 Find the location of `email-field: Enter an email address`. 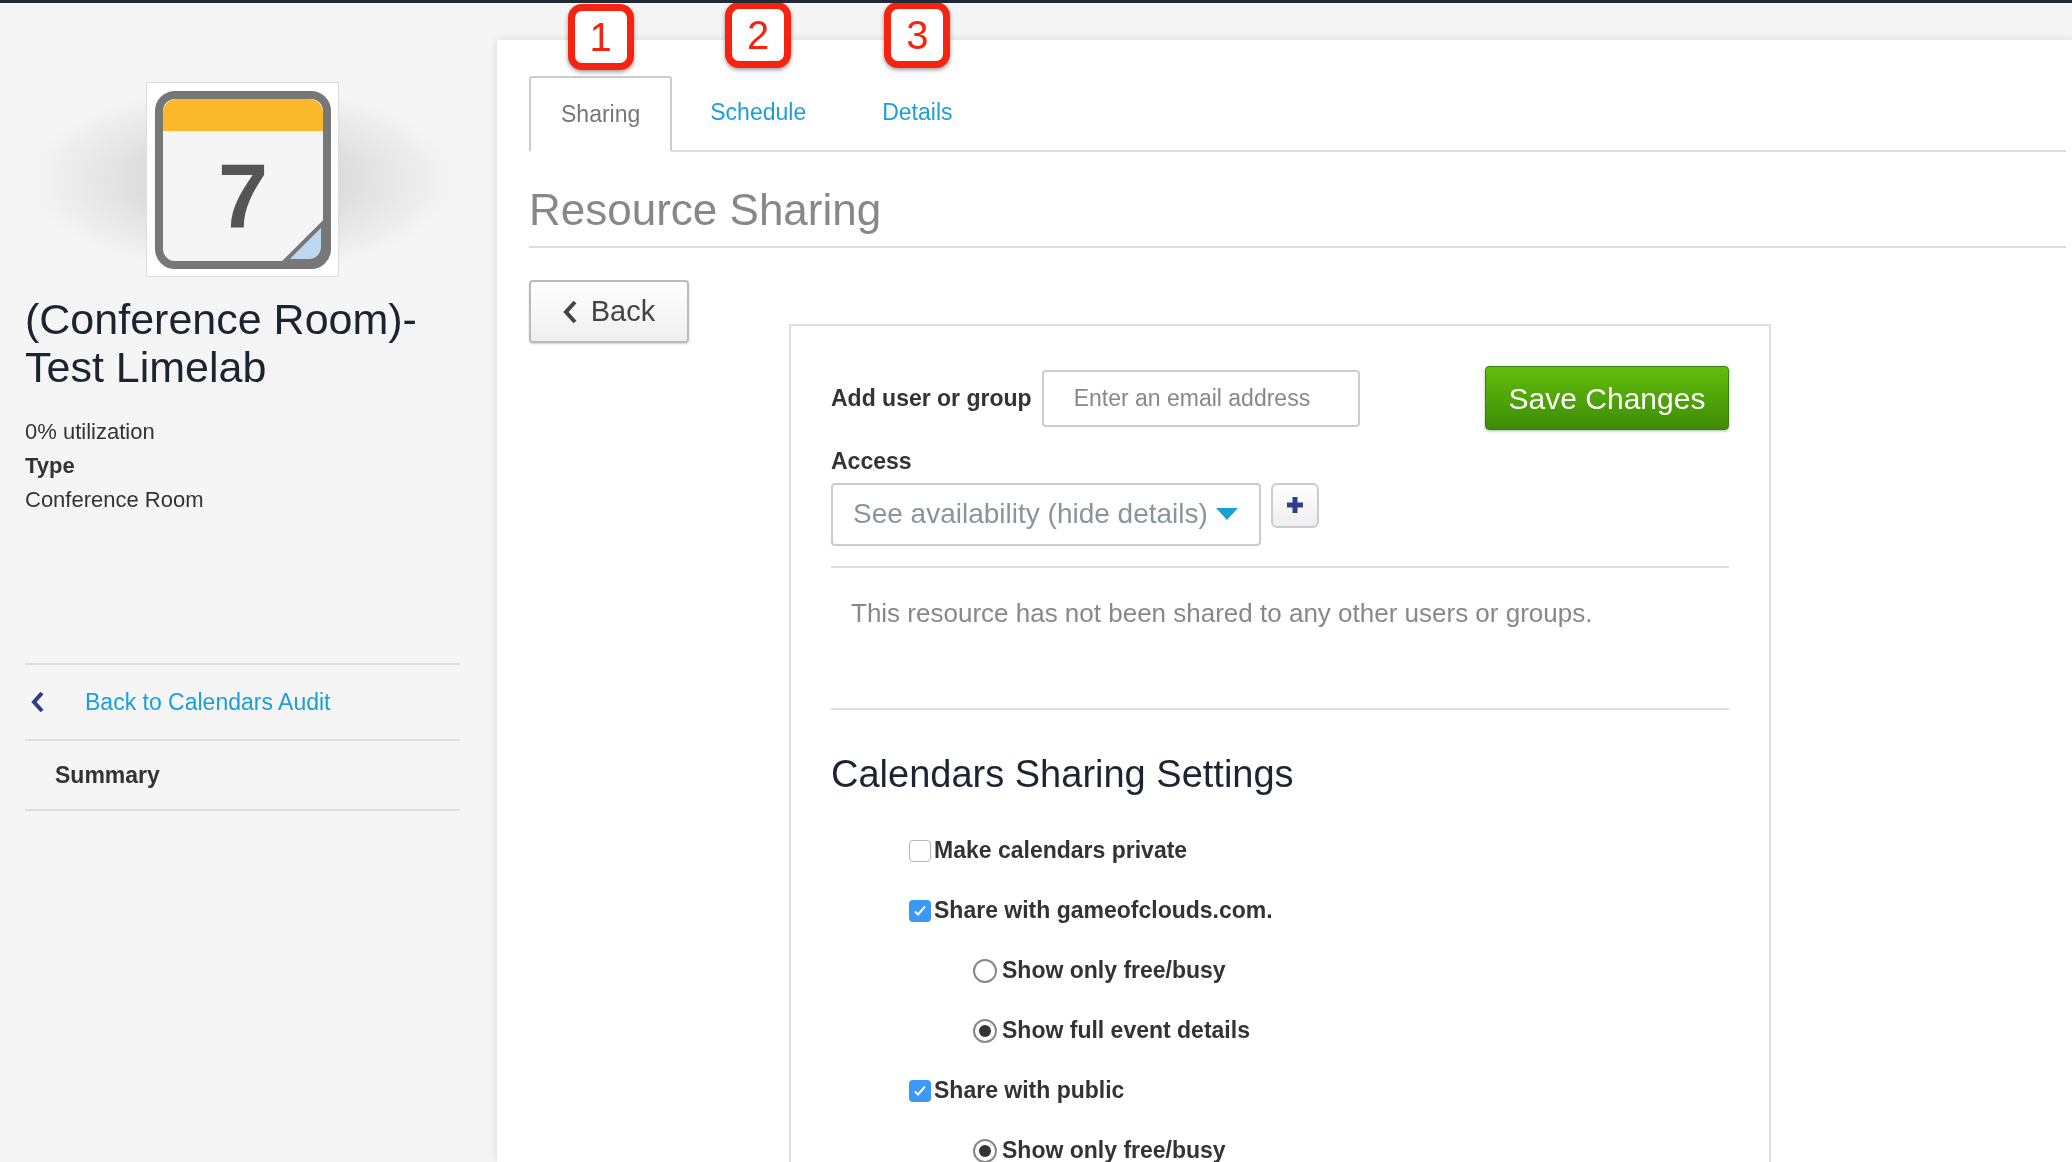

email-field: Enter an email address is located at coordinates (1200, 398).